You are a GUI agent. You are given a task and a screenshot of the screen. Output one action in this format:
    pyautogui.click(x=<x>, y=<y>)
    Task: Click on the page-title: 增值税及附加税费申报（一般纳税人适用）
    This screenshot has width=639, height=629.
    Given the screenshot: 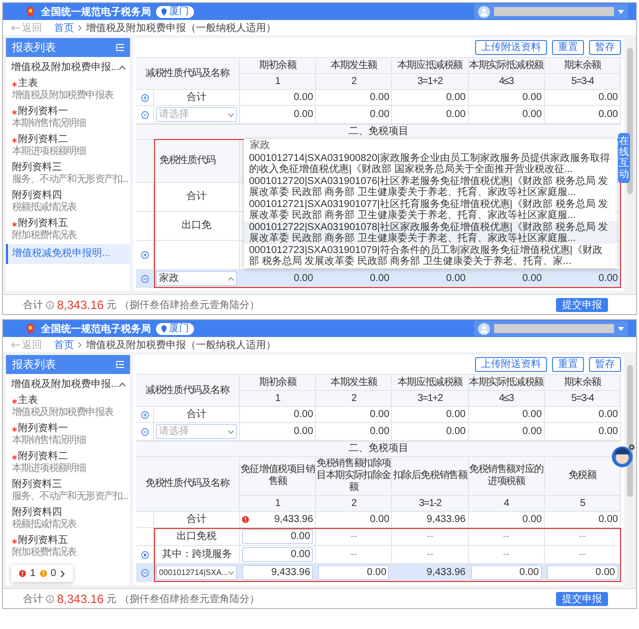 What is the action you would take?
    pyautogui.click(x=181, y=28)
    